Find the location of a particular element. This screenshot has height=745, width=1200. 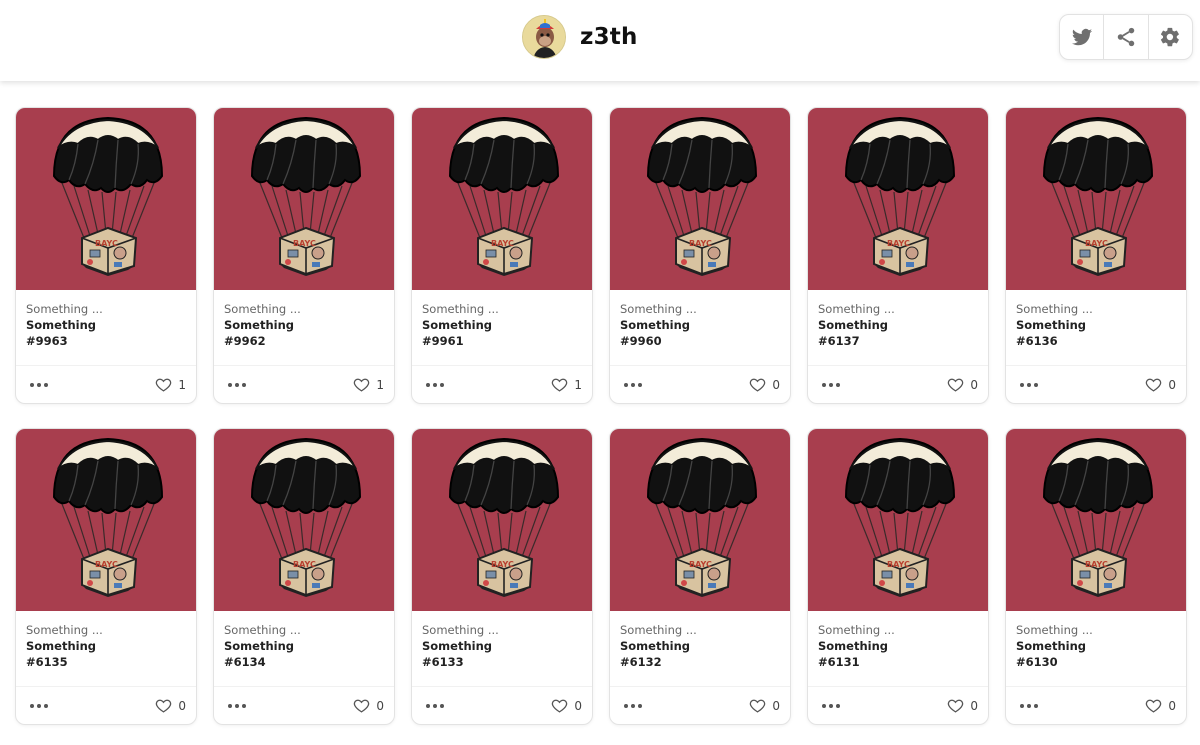

nft-card: BAYC Something ... Something #6134 0 is located at coordinates (304, 576).